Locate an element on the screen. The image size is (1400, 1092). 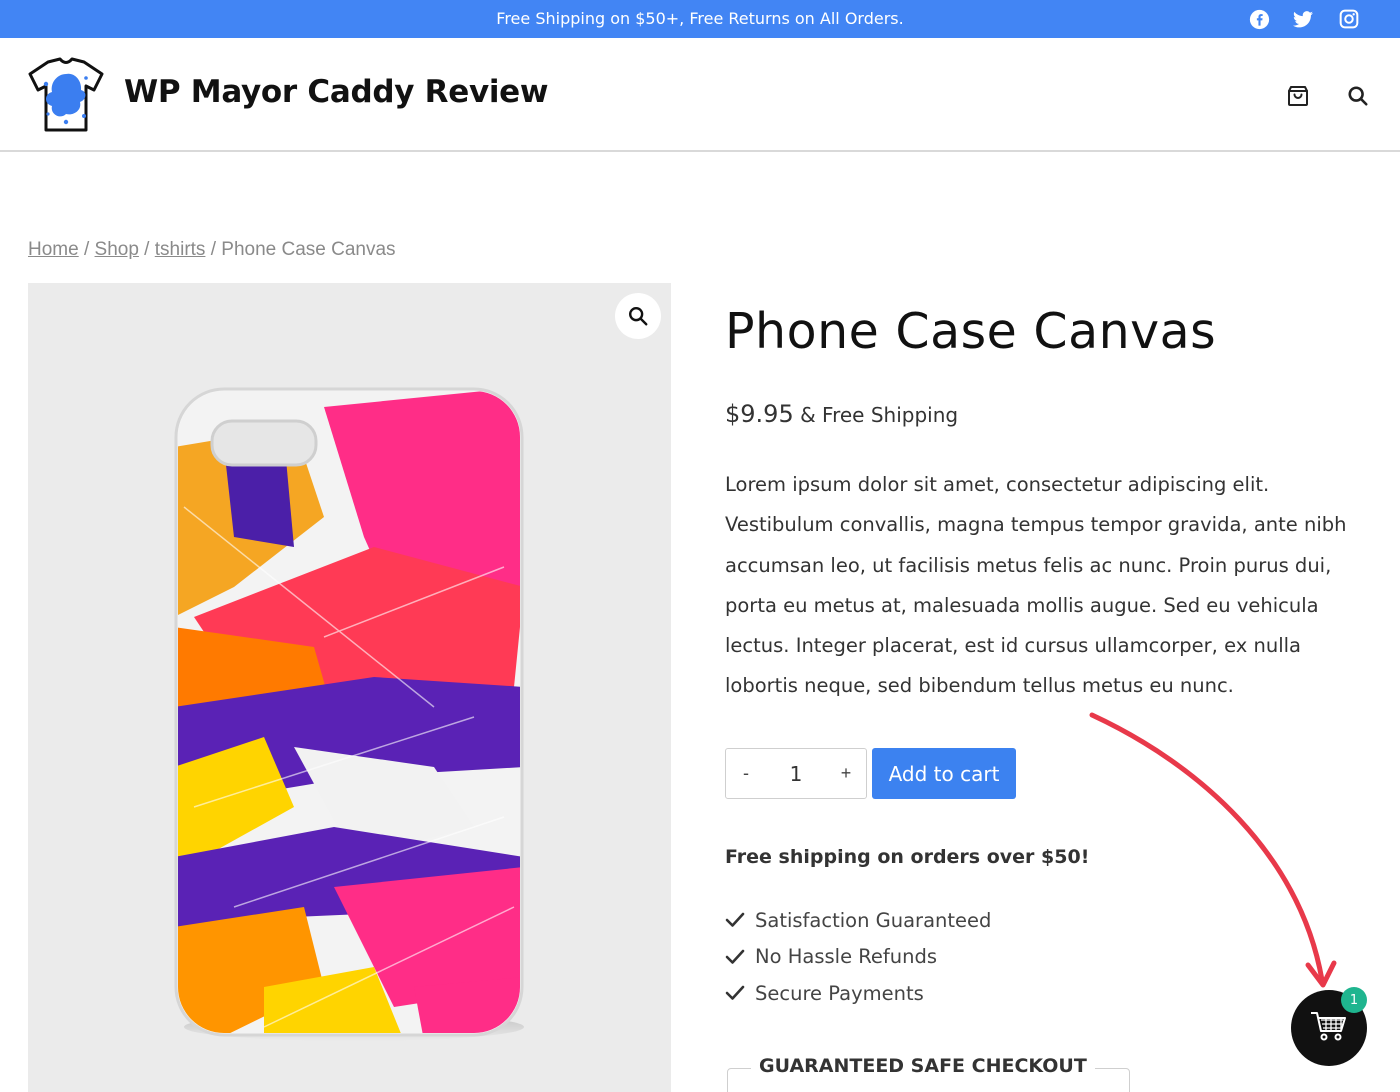
feature-label: Satisfaction Guaranteed is located at coordinates (873, 920).